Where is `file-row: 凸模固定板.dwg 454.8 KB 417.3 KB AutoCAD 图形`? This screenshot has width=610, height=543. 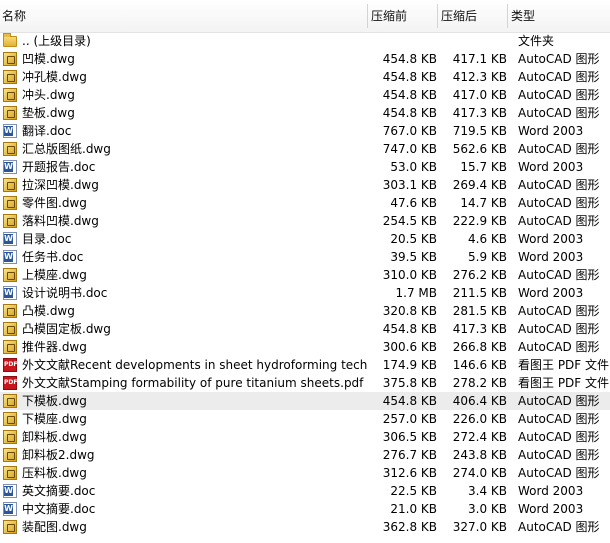 file-row: 凸模固定板.dwg 454.8 KB 417.3 KB AutoCAD 图形 is located at coordinates (305, 329).